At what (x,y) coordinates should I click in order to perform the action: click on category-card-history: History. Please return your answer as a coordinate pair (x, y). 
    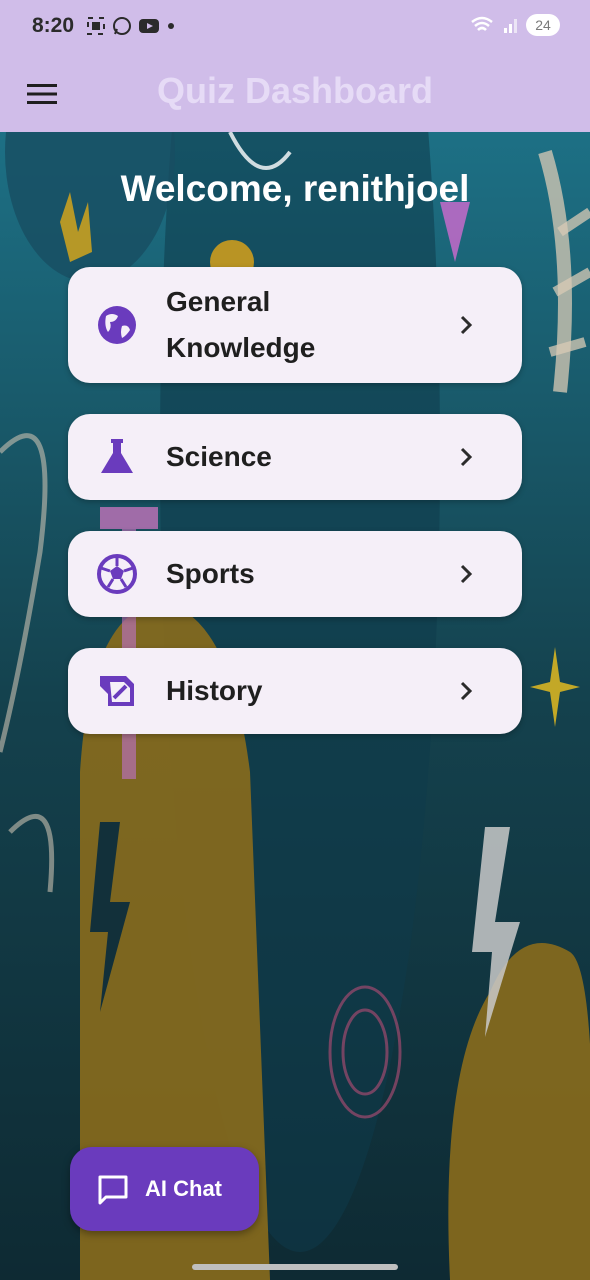
    Looking at the image, I should click on (295, 691).